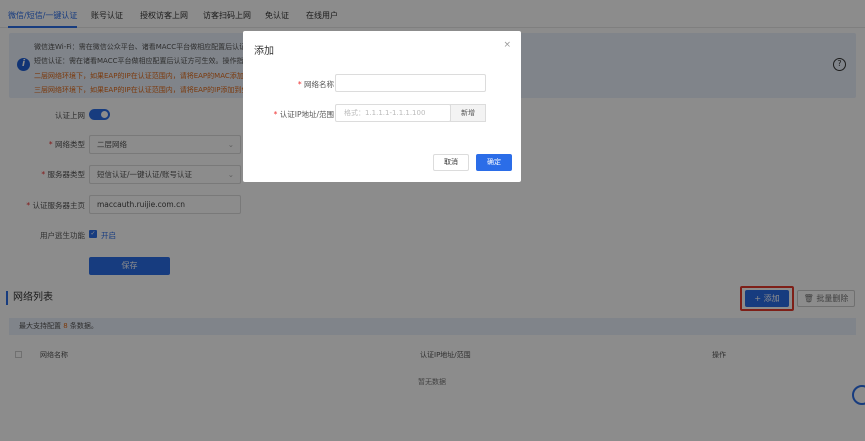 This screenshot has width=865, height=441. Describe the element at coordinates (264, 51) in the screenshot. I see `dialog-title: 添加` at that location.